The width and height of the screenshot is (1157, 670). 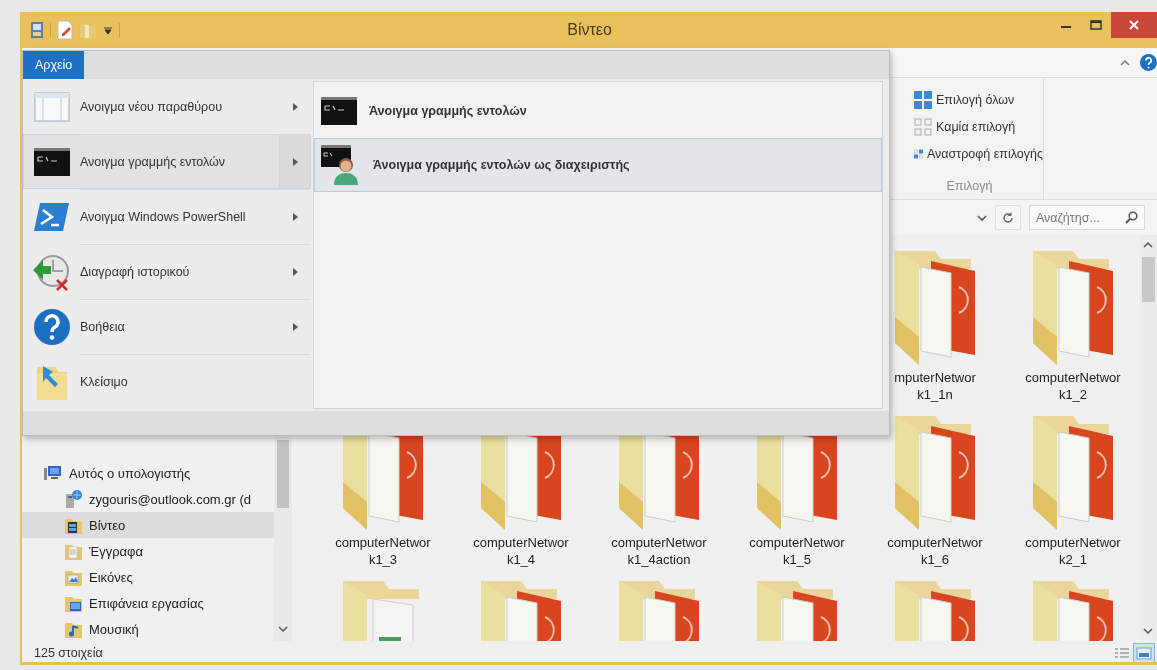 What do you see at coordinates (148, 603) in the screenshot?
I see `nav-item: Επιφάνεια εργασίας` at bounding box center [148, 603].